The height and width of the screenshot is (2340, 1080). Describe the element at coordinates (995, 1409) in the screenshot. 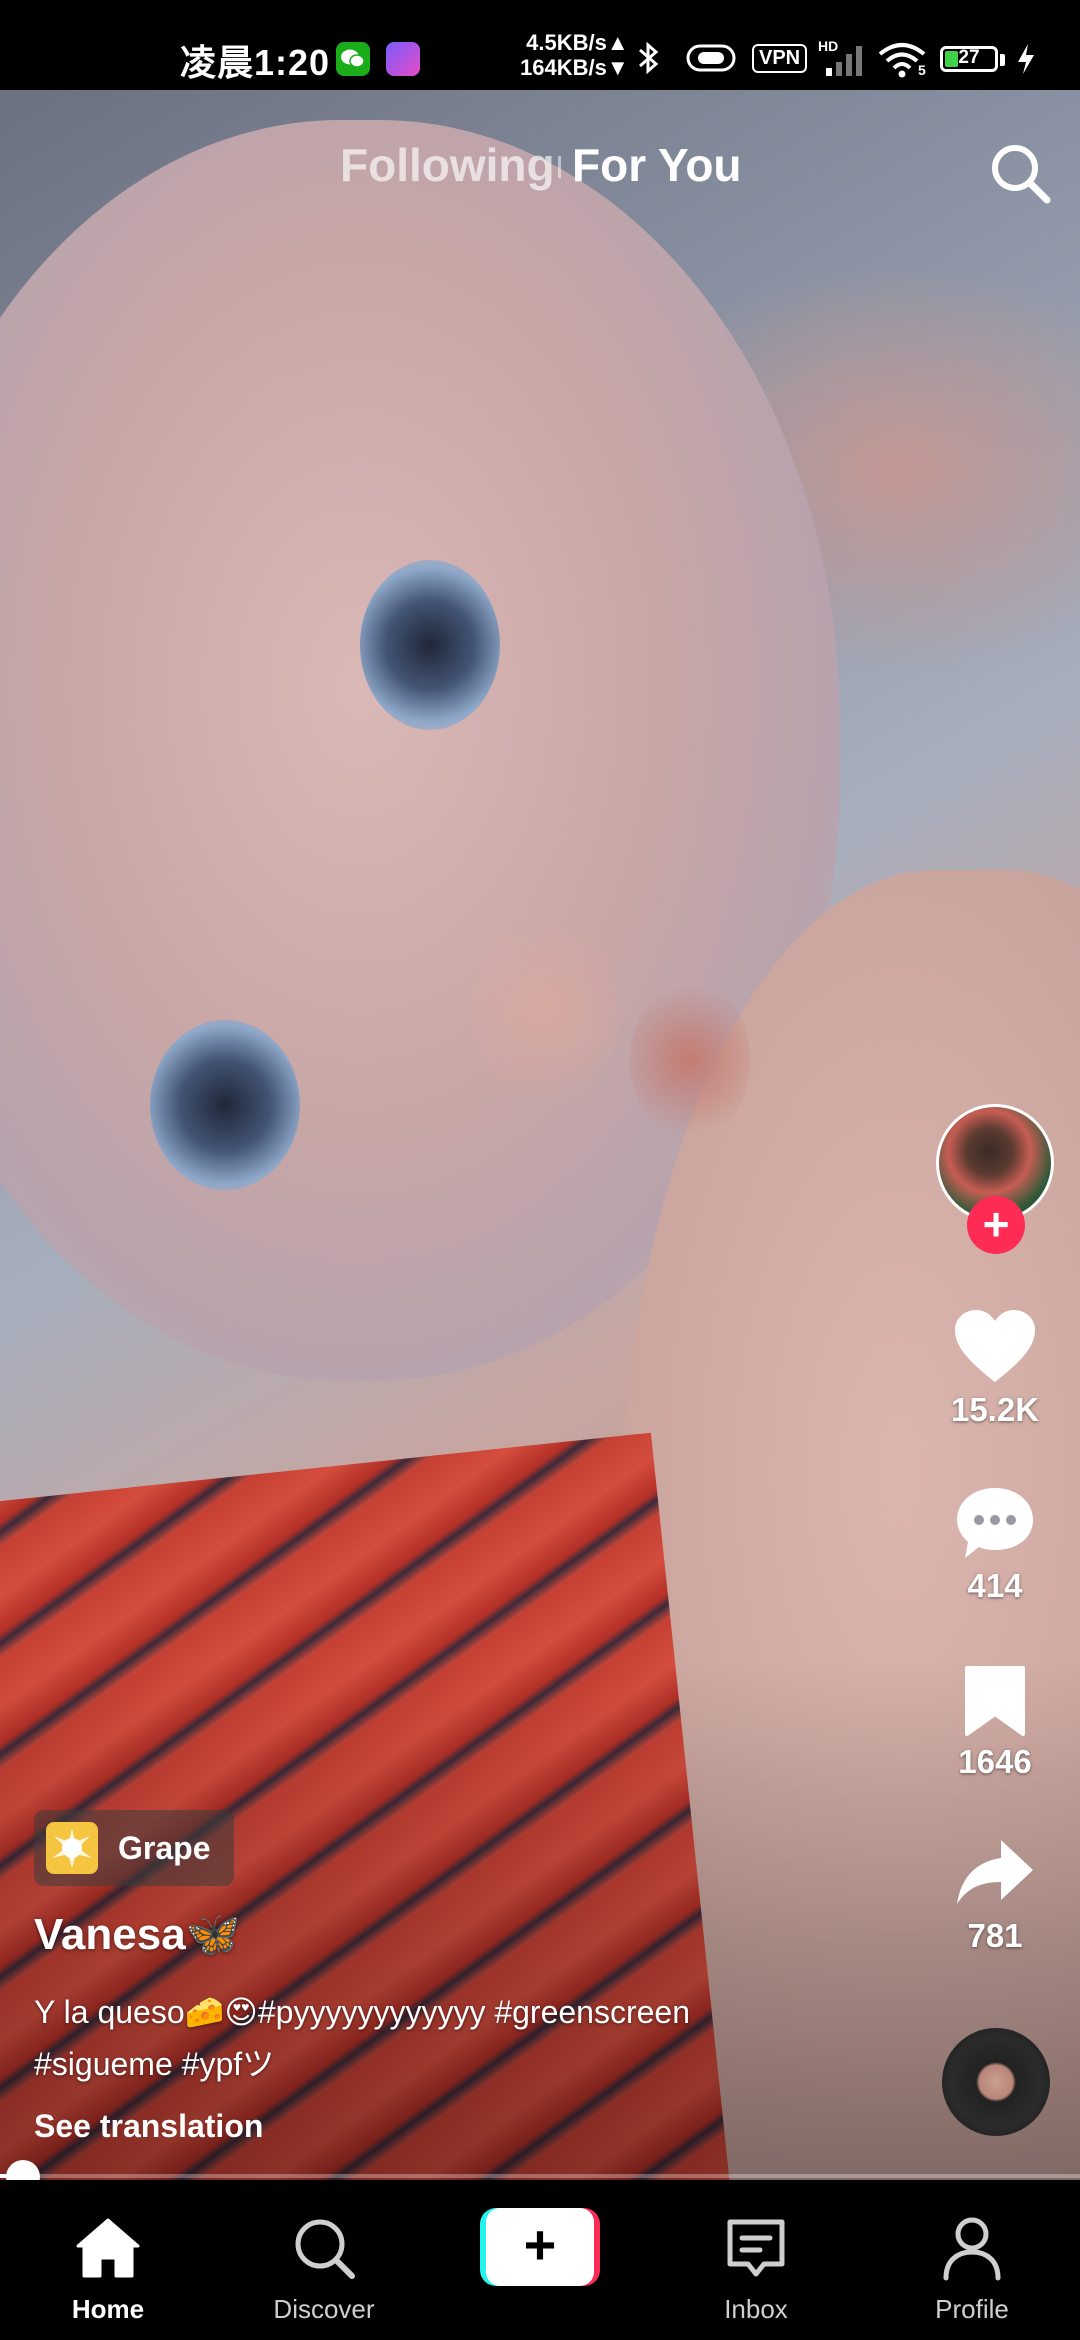

I see `like-count: 15.2K` at that location.